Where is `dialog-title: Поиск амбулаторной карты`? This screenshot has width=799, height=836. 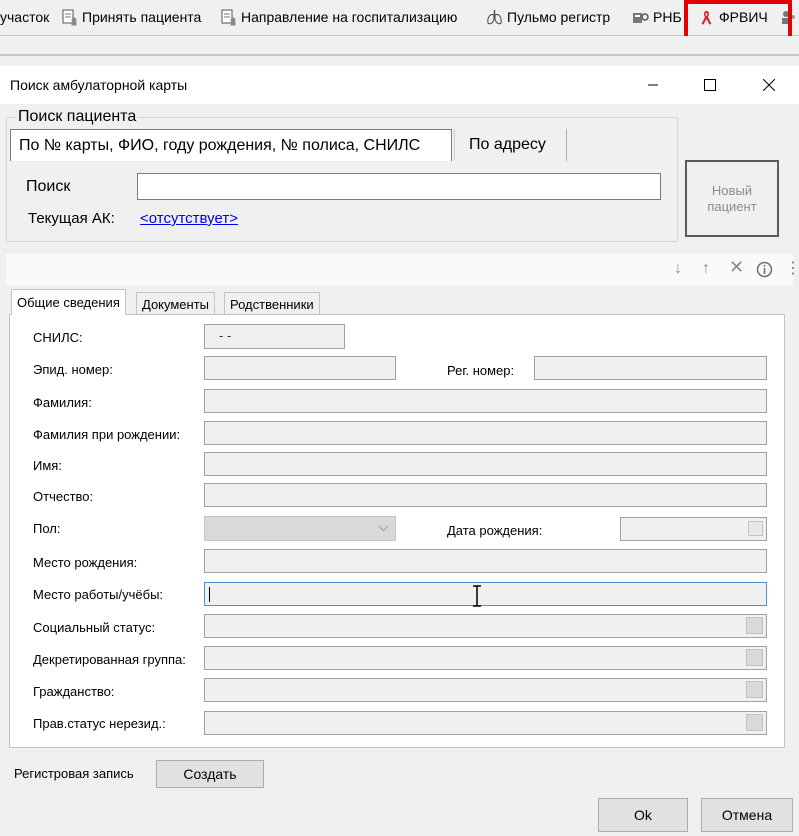
dialog-title: Поиск амбулаторной карты is located at coordinates (99, 85).